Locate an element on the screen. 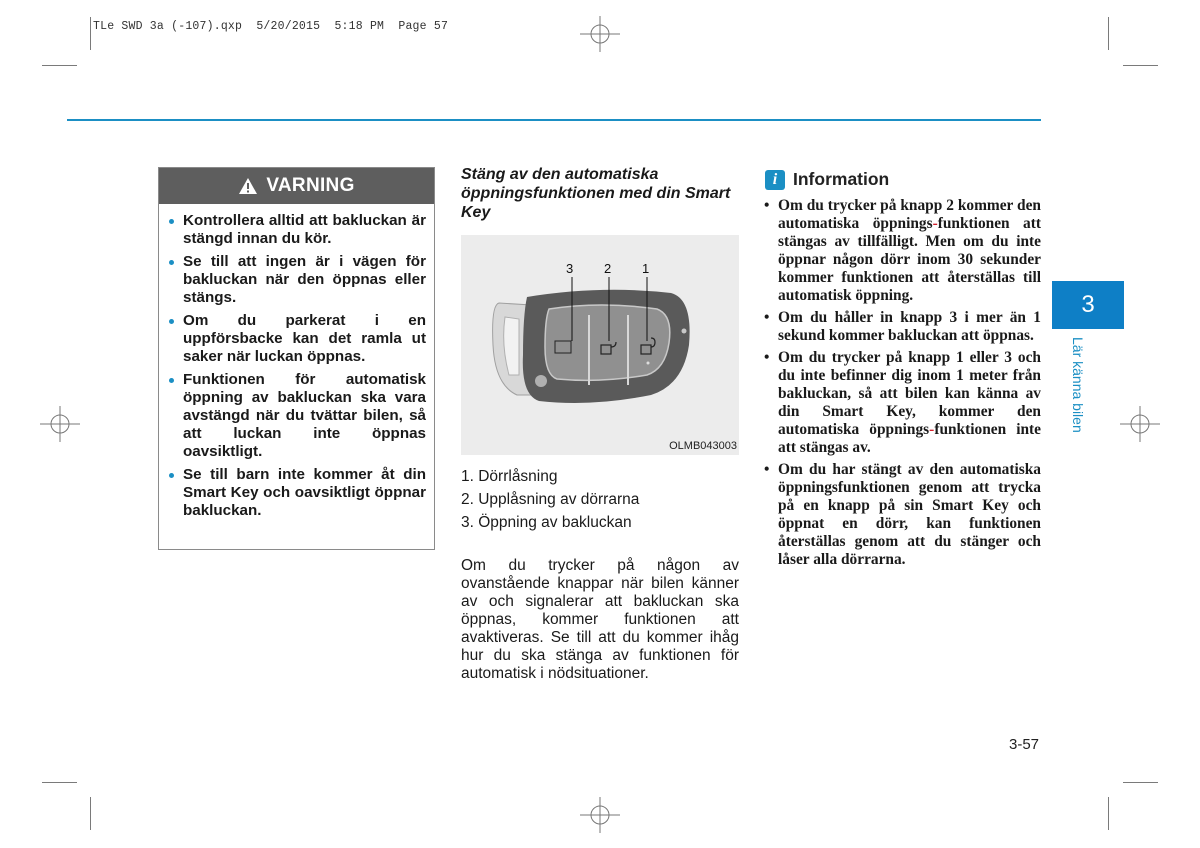 This screenshot has width=1200, height=848. smart-key-illustration: 3 2 1 is located at coordinates (591, 332).